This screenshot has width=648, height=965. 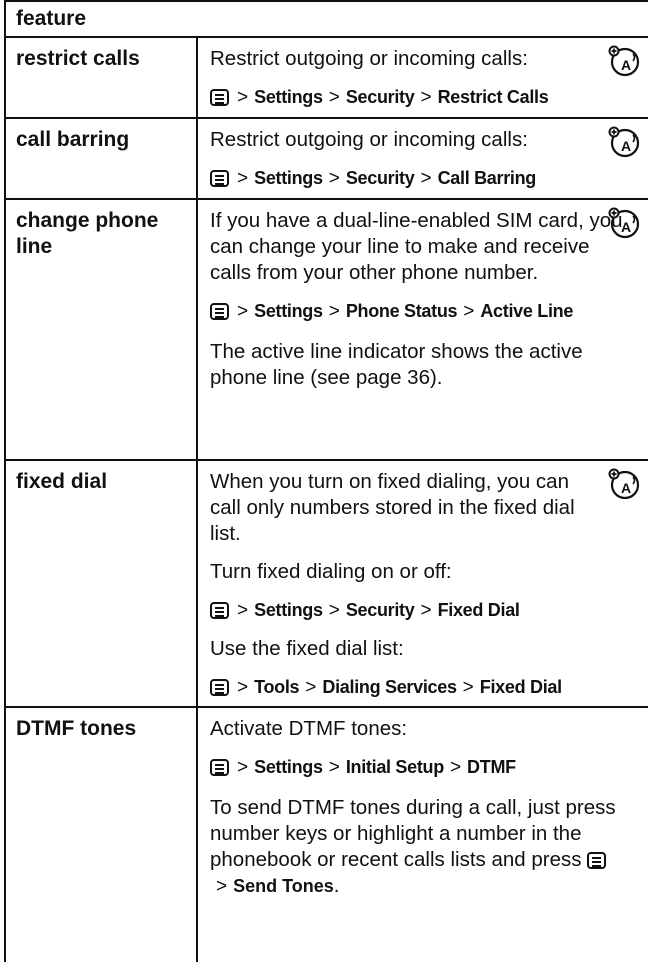 I want to click on menu-path: > Tools > Dialing Services > Fixed Dial, so click(x=423, y=681).